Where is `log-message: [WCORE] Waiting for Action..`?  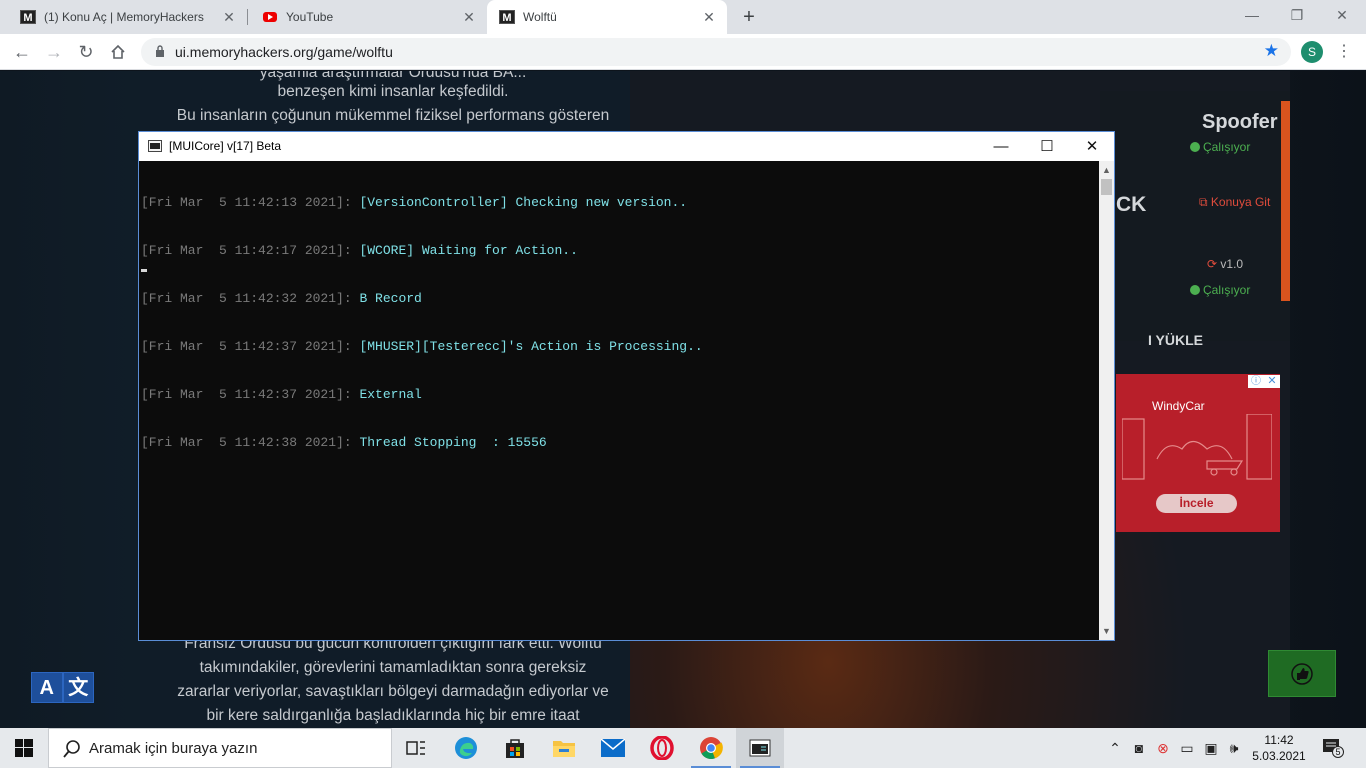
log-message: [WCORE] Waiting for Action.. is located at coordinates (468, 250).